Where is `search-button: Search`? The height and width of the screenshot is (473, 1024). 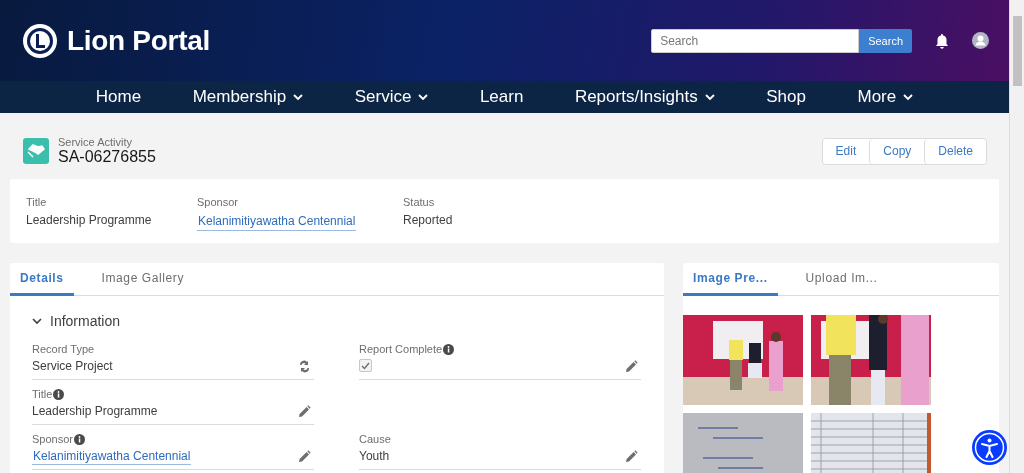
search-button: Search is located at coordinates (885, 40).